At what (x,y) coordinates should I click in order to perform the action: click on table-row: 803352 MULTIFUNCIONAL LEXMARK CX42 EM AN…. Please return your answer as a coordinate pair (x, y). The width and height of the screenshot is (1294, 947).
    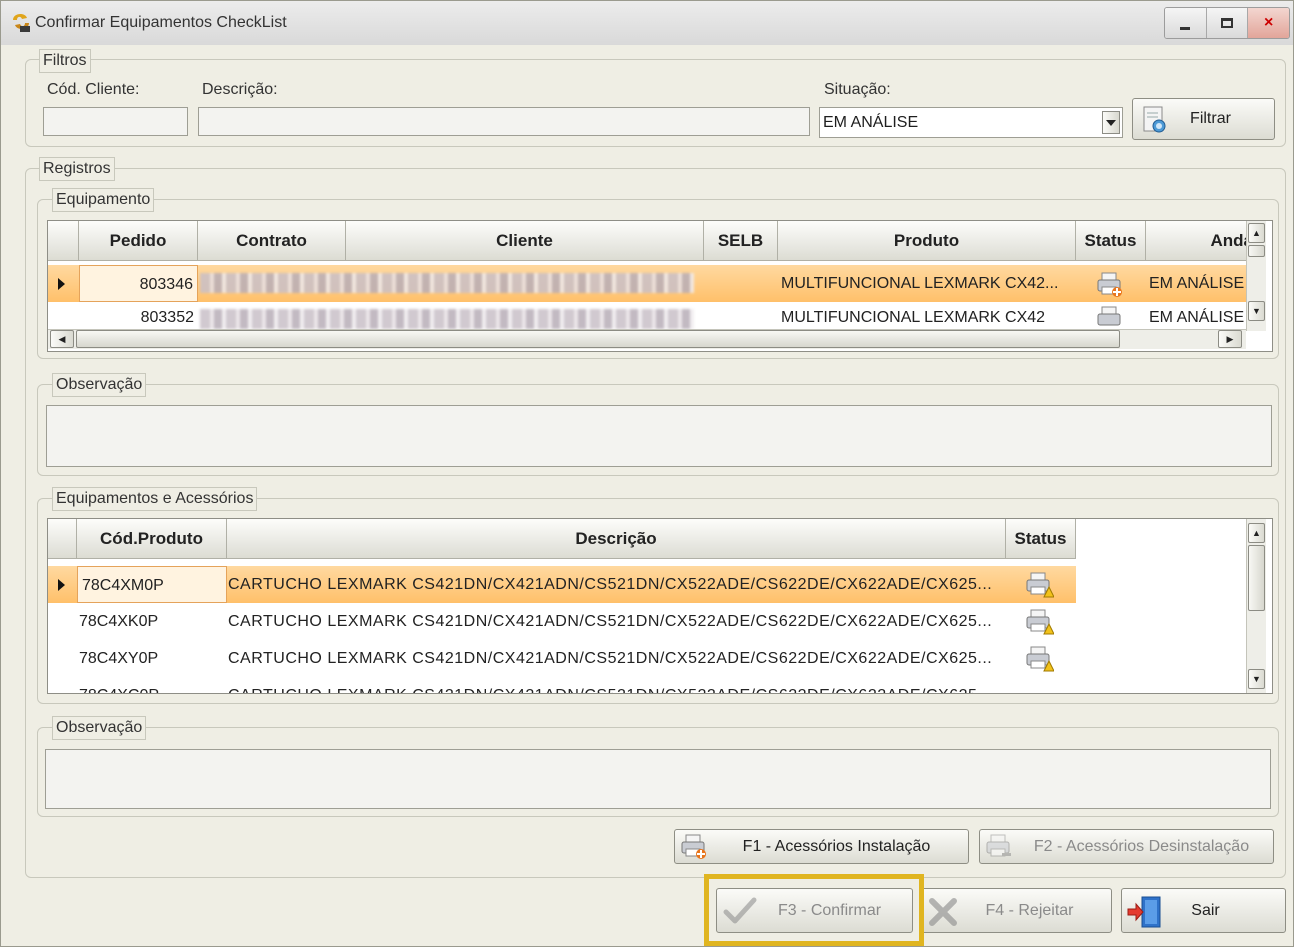
    Looking at the image, I should click on (647, 317).